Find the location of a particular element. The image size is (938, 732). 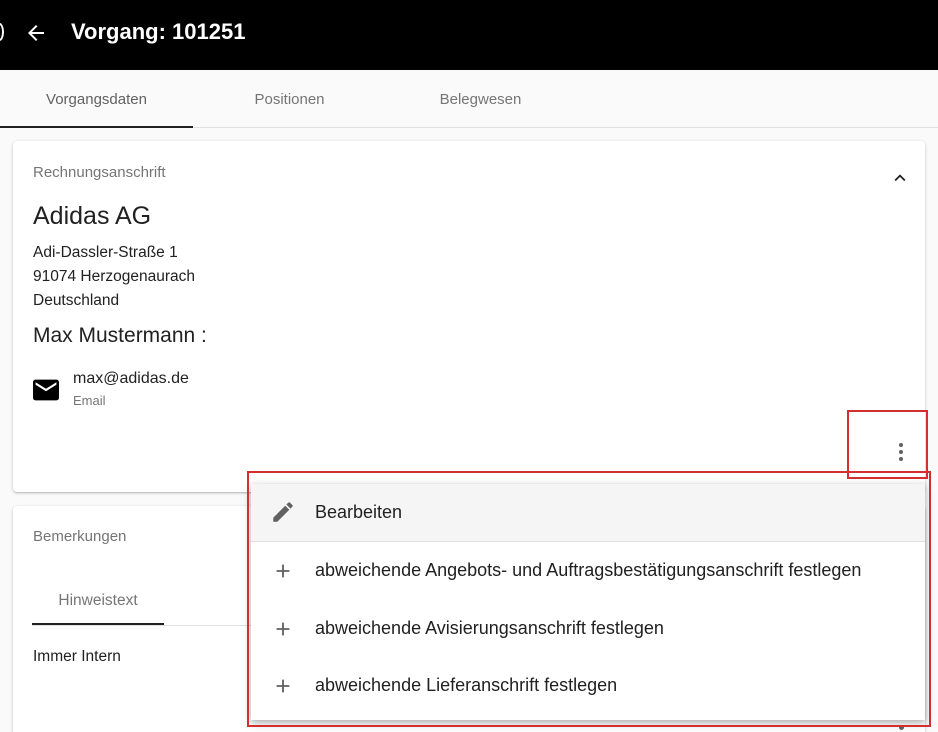

chevron-up-icon is located at coordinates (900, 178).